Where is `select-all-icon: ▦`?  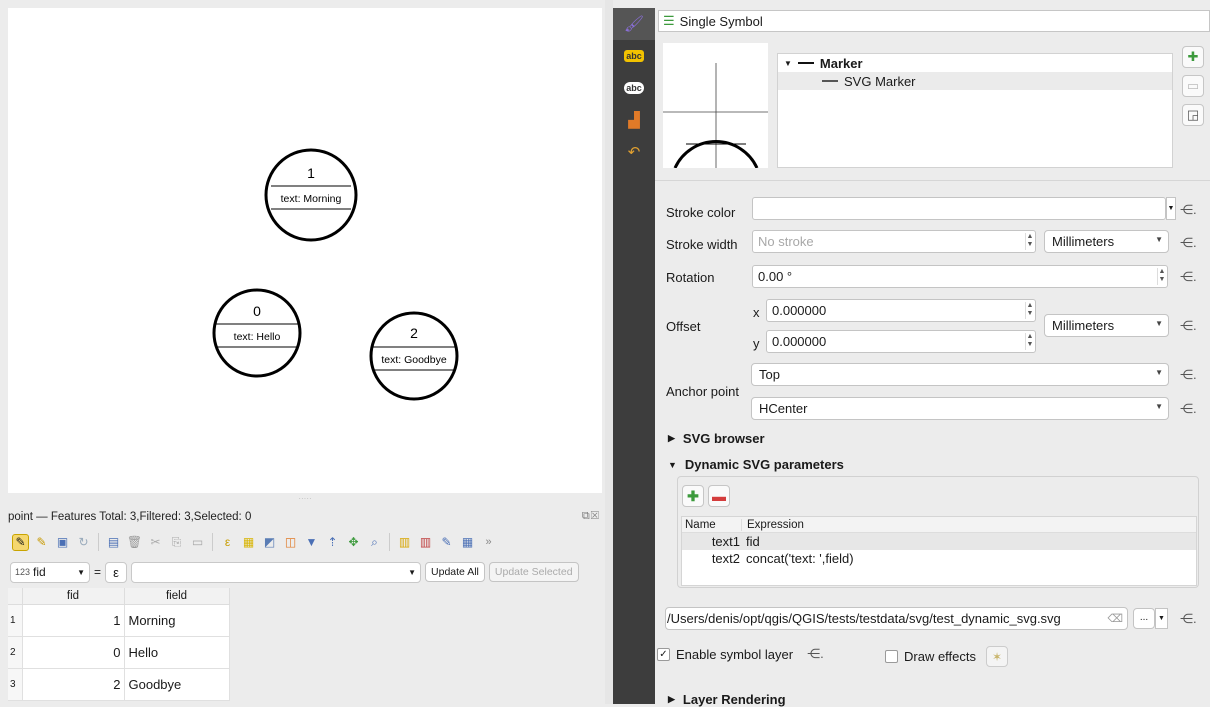
select-all-icon: ▦ is located at coordinates (248, 542).